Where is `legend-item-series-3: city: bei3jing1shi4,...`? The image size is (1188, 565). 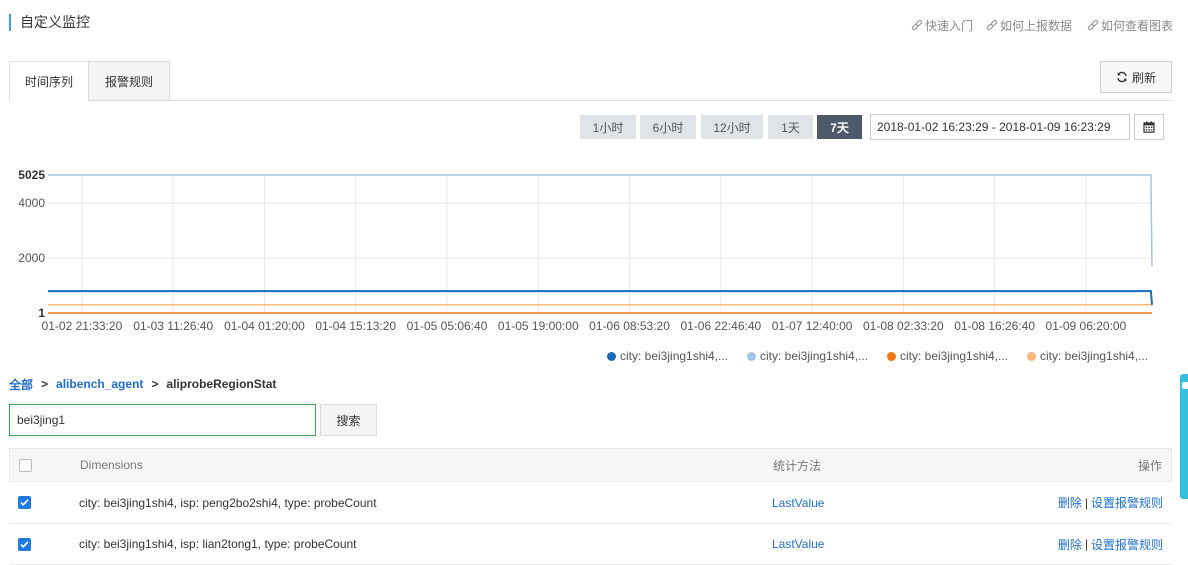
legend-item-series-3: city: bei3jing1shi4,... is located at coordinates (947, 356).